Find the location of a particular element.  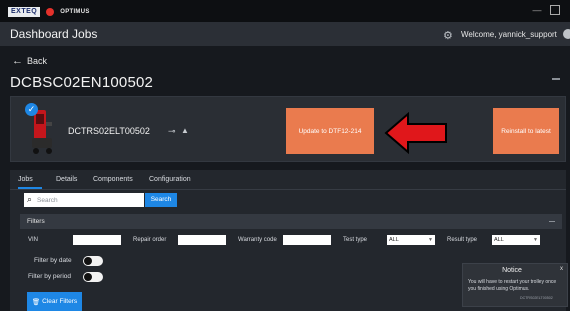

search-button: Search is located at coordinates (161, 200).